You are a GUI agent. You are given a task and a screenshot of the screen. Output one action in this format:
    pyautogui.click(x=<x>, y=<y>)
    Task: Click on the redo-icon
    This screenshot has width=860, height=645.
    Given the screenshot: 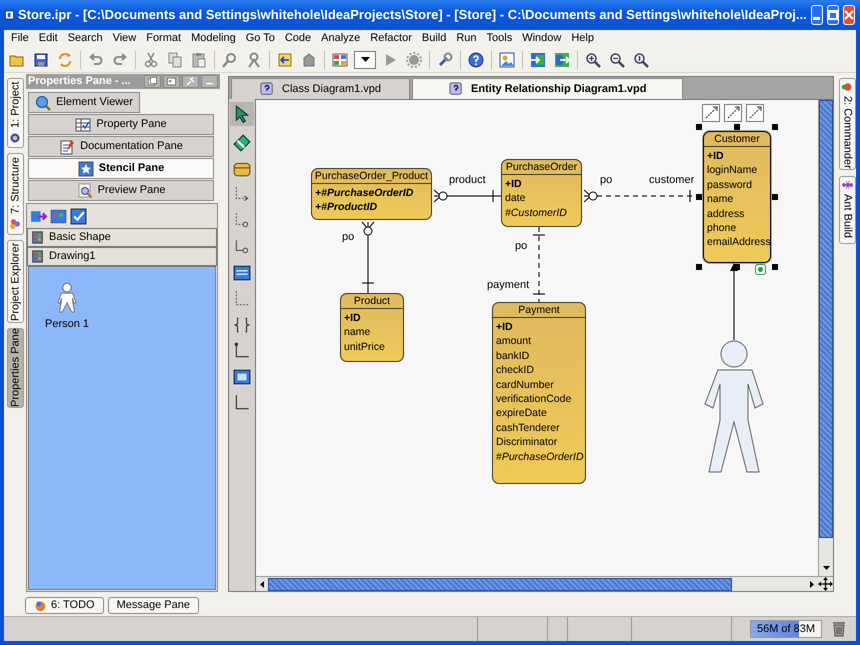 What is the action you would take?
    pyautogui.click(x=120, y=60)
    